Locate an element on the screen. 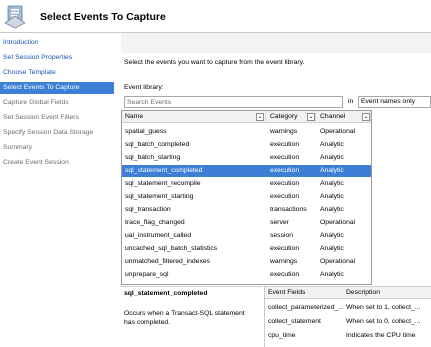 The width and height of the screenshot is (431, 347). search-events-input is located at coordinates (233, 102).